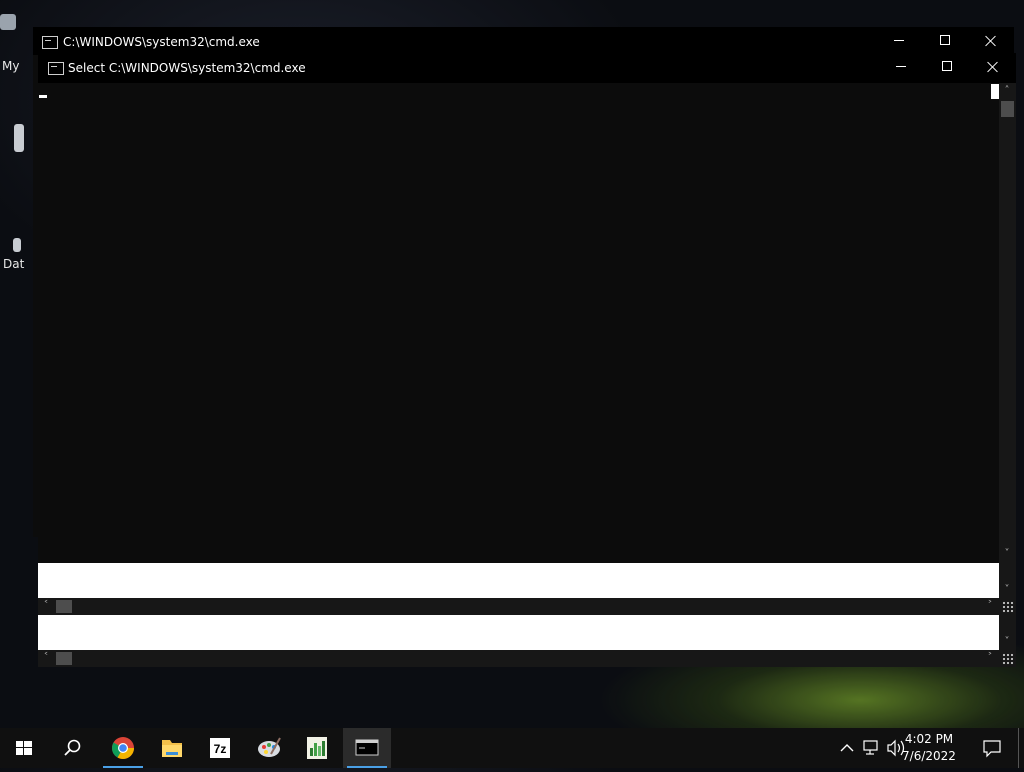 This screenshot has width=1024, height=772. Describe the element at coordinates (17, 245) in the screenshot. I see `data-file-icon` at that location.